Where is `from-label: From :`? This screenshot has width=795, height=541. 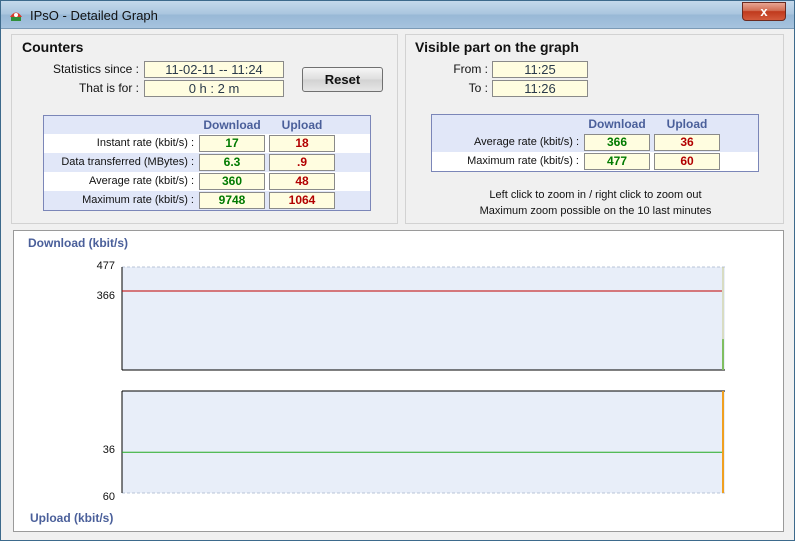 from-label: From : is located at coordinates (470, 69).